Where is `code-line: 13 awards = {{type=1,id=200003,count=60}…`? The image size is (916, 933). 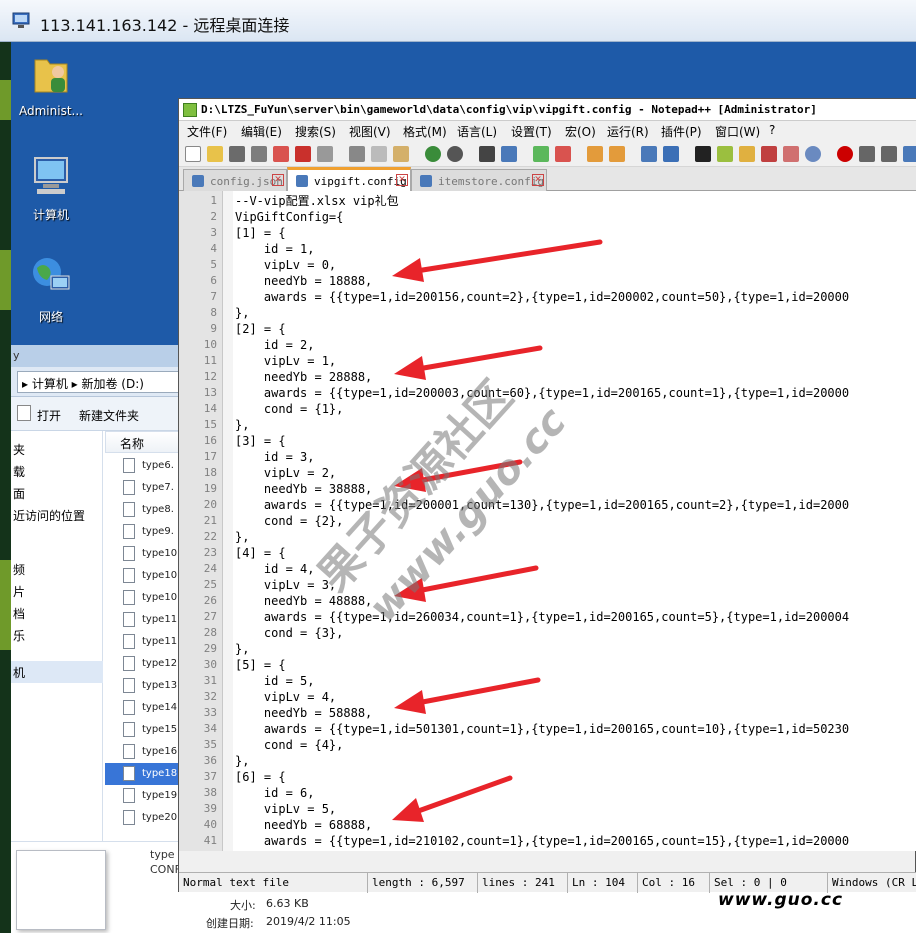
code-line: 13 awards = {{type=1,id=200003,count=60}… is located at coordinates (547, 393).